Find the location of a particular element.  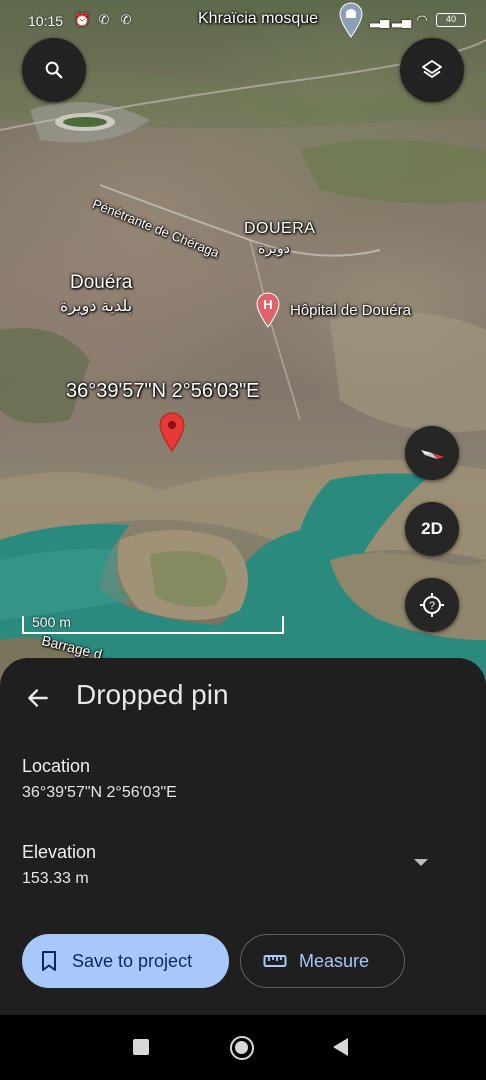

measure-label: Measure is located at coordinates (334, 960).